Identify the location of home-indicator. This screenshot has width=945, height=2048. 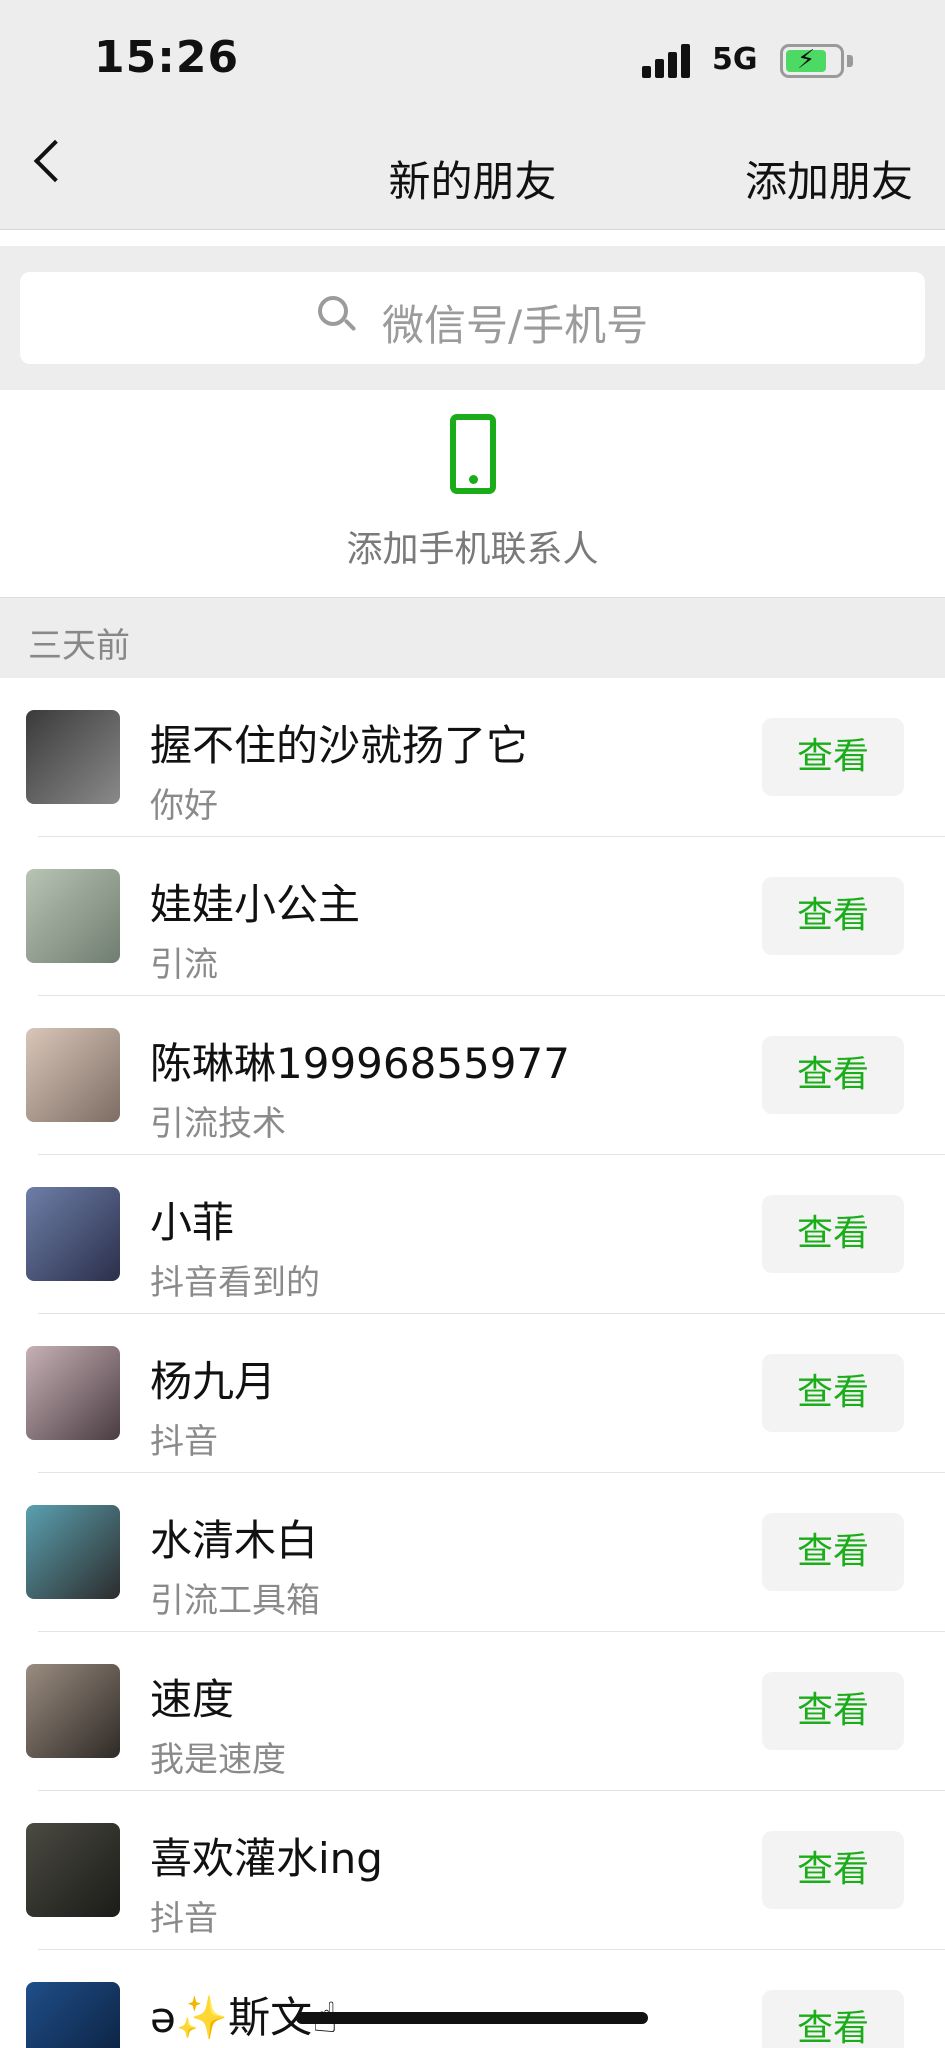
(472, 2018).